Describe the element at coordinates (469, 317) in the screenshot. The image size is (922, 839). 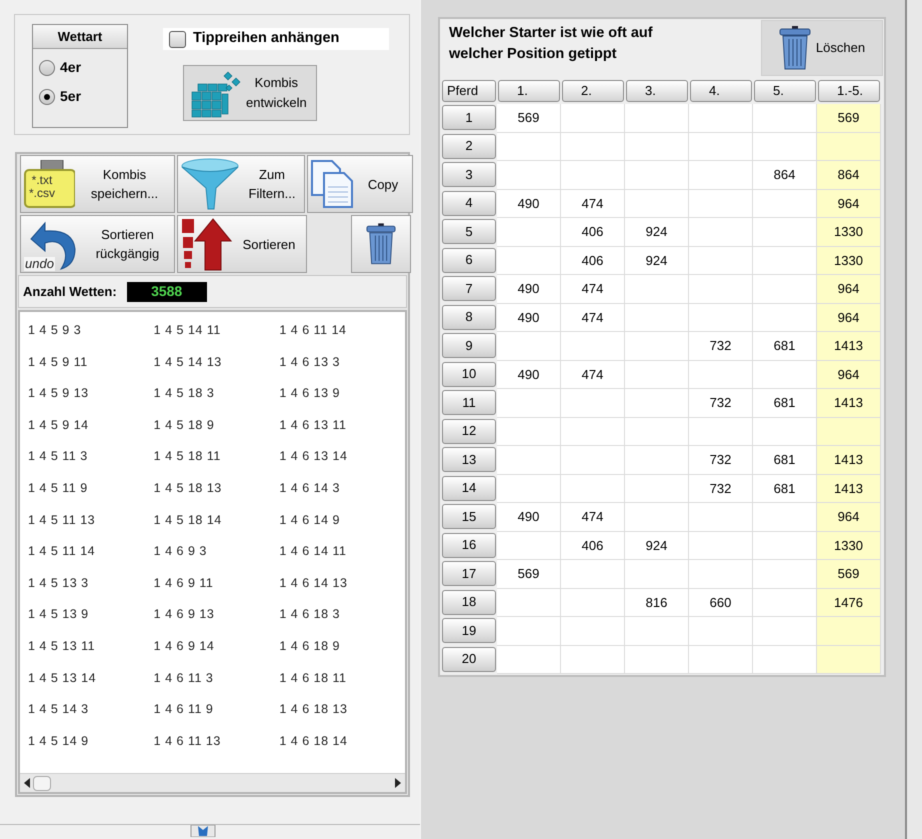
I see `row-header: 8` at that location.